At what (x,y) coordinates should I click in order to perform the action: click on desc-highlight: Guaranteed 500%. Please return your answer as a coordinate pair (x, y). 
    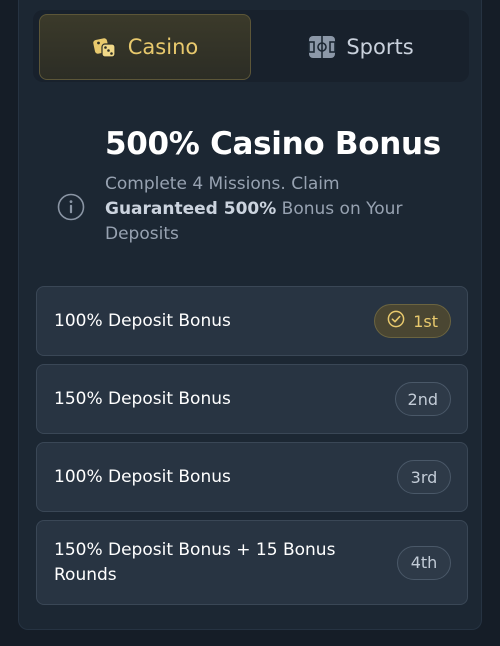
    Looking at the image, I should click on (191, 209).